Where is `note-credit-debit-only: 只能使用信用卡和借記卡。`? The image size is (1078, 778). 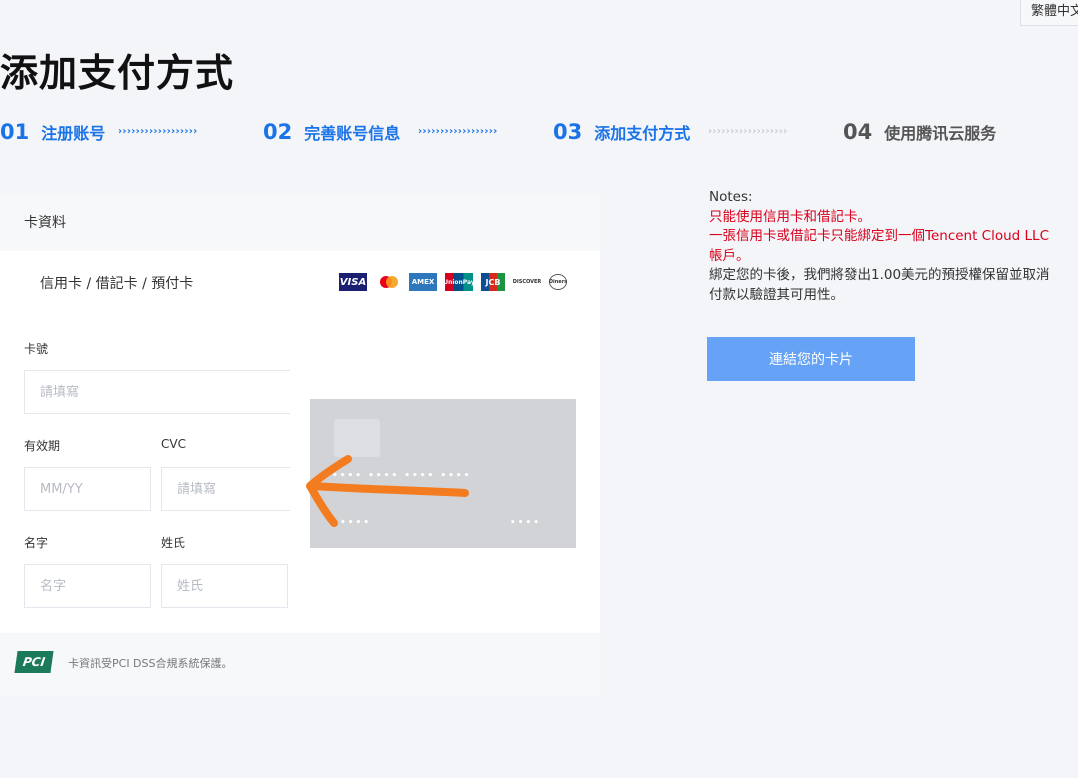
note-credit-debit-only: 只能使用信用卡和借記卡。 is located at coordinates (790, 216).